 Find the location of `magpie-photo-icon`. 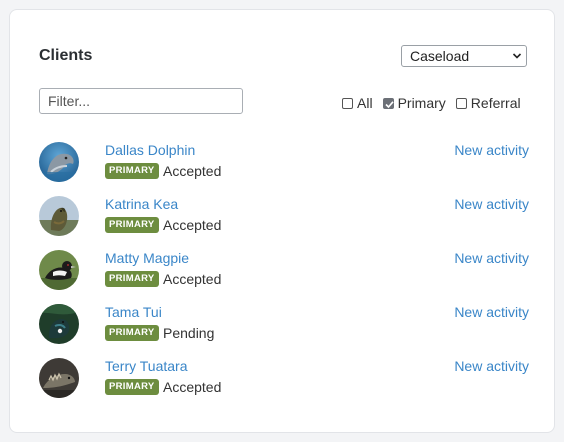

magpie-photo-icon is located at coordinates (59, 270).